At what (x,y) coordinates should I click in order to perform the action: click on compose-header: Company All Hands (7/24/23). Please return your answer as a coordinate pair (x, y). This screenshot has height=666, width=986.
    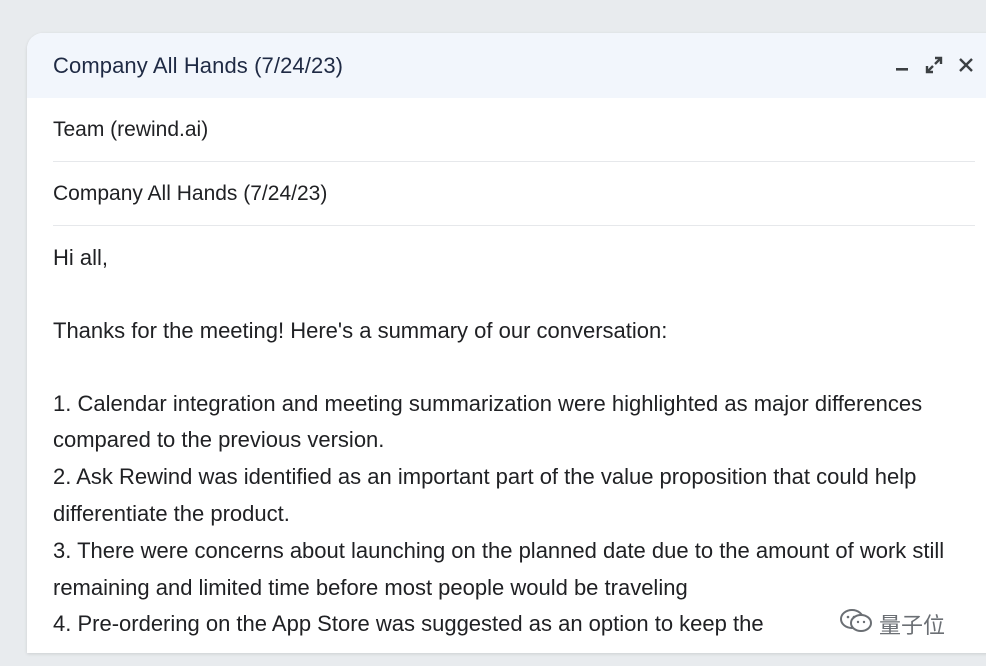
    Looking at the image, I should click on (506, 65).